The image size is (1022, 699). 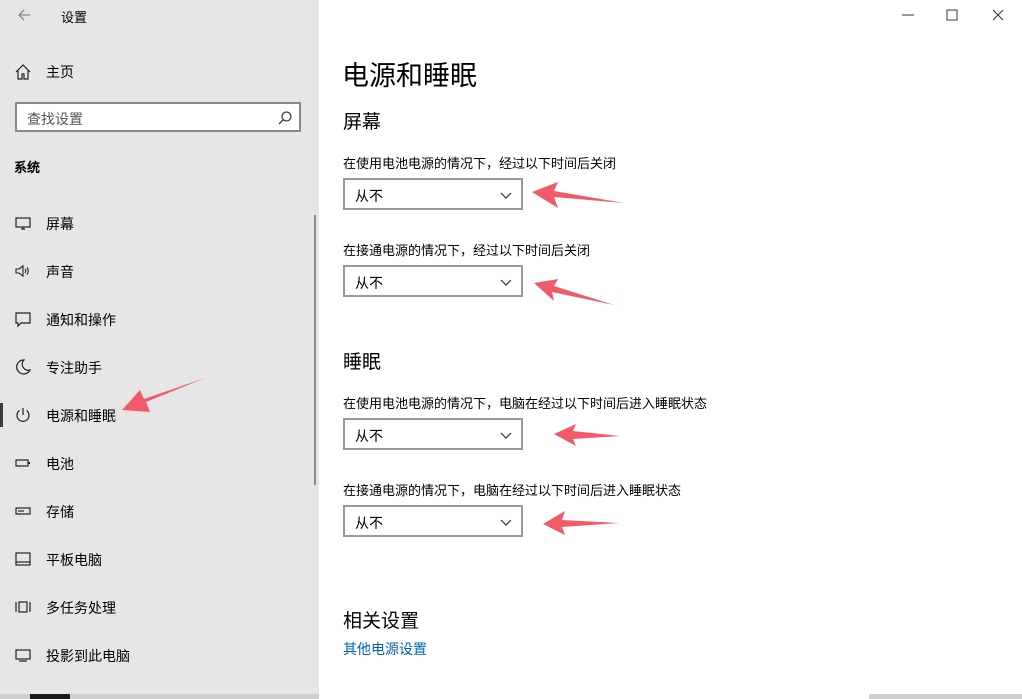 What do you see at coordinates (23, 559) in the screenshot?
I see `tablet-icon` at bounding box center [23, 559].